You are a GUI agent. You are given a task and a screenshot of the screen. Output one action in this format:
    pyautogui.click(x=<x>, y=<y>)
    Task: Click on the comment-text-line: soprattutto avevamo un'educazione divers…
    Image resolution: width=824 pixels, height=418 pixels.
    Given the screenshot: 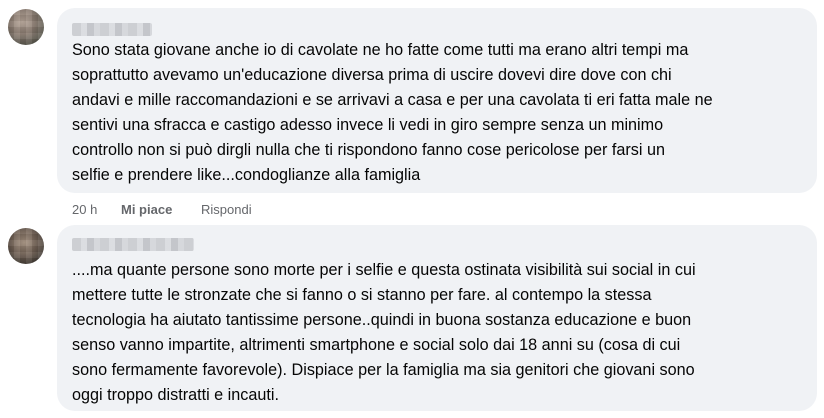 What is the action you would take?
    pyautogui.click(x=372, y=75)
    